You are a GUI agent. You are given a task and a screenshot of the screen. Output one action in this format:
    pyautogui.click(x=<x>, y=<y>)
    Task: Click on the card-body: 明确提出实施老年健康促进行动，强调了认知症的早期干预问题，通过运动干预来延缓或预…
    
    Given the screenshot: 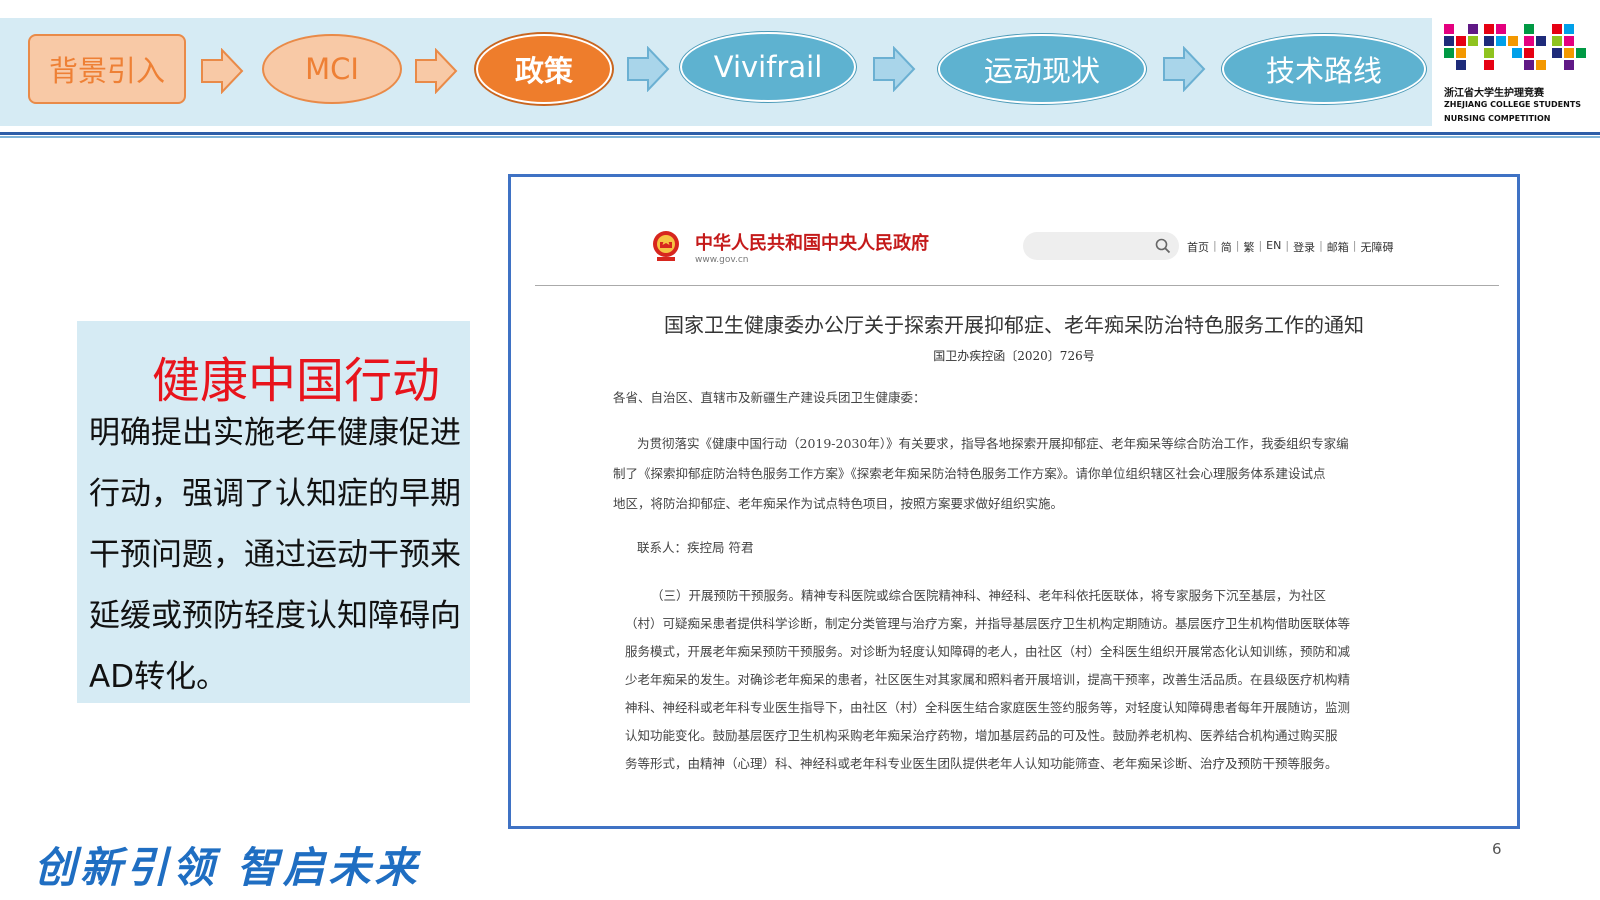 What is the action you would take?
    pyautogui.click(x=275, y=555)
    